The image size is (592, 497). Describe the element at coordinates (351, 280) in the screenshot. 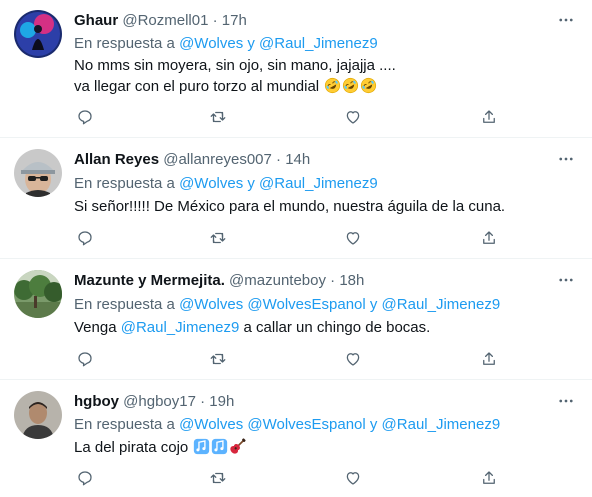

I see `timestamp: 18h` at that location.